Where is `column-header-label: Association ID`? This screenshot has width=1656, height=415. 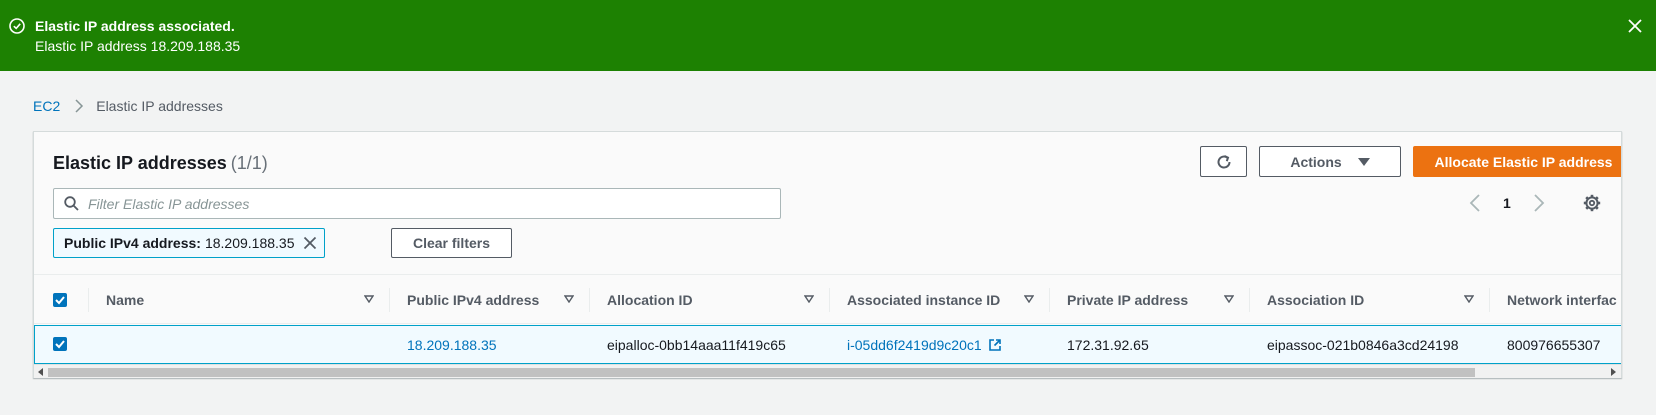 column-header-label: Association ID is located at coordinates (1316, 300).